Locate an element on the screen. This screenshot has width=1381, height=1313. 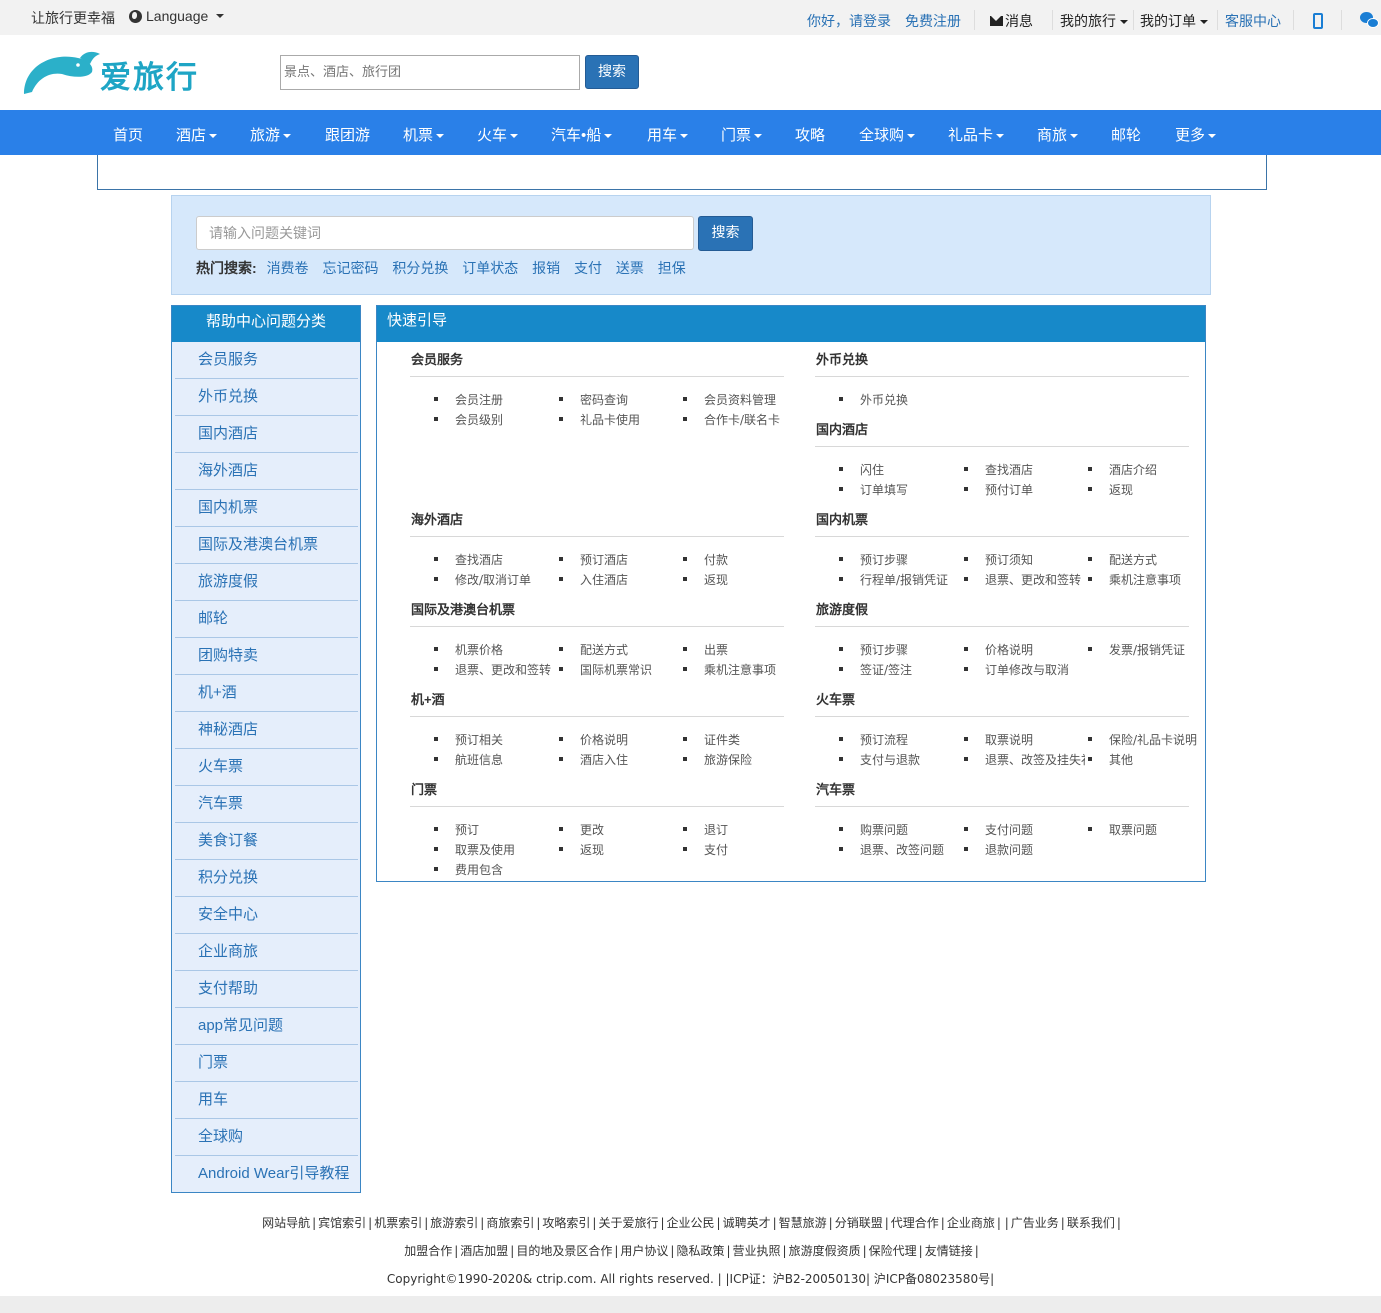
footer-link: 加盟合作 is located at coordinates (428, 1250).